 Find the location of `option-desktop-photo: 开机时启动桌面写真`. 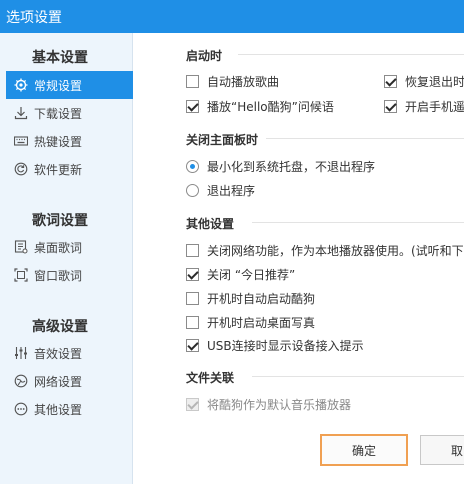

option-desktop-photo: 开机时启动桌面写真 is located at coordinates (250, 322).